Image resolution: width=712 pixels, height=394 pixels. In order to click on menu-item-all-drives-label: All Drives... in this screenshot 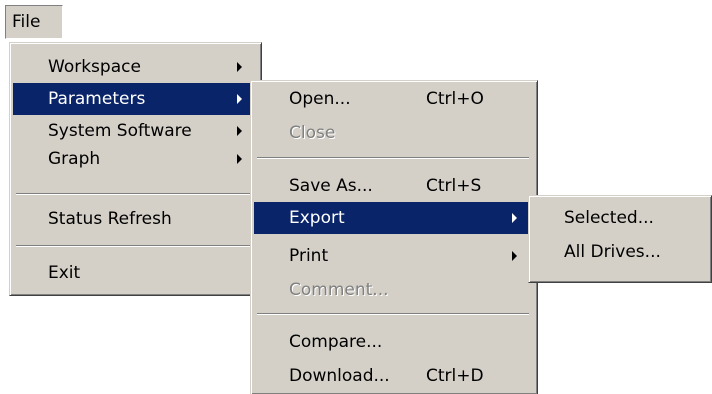, I will do `click(612, 252)`.